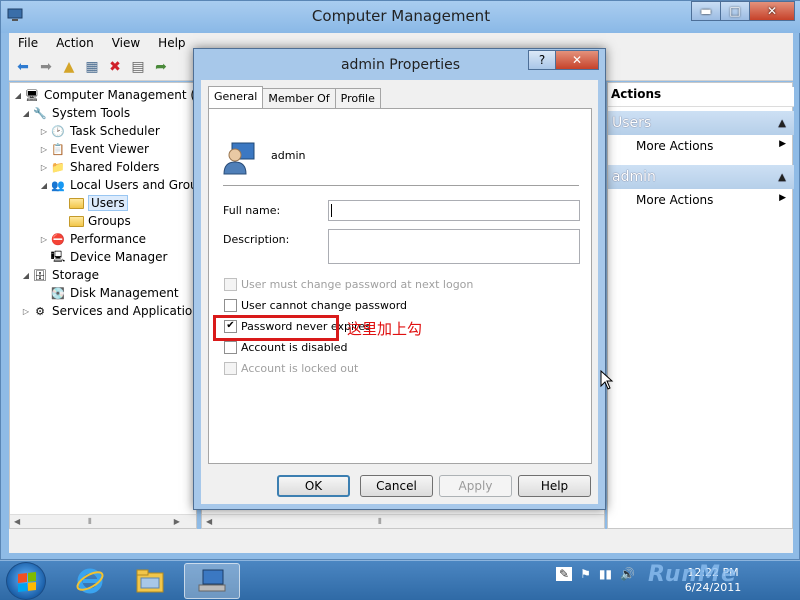 The width and height of the screenshot is (800, 600). I want to click on tab-strip: General Member Of Profile, so click(294, 97).